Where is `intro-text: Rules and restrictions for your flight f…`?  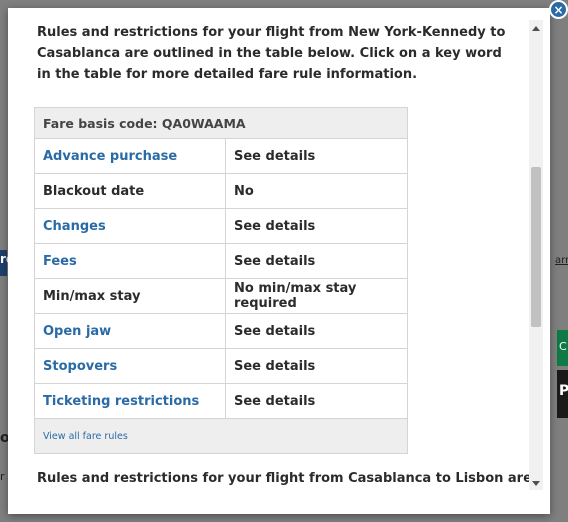
intro-text: Rules and restrictions for your flight f… is located at coordinates (271, 53).